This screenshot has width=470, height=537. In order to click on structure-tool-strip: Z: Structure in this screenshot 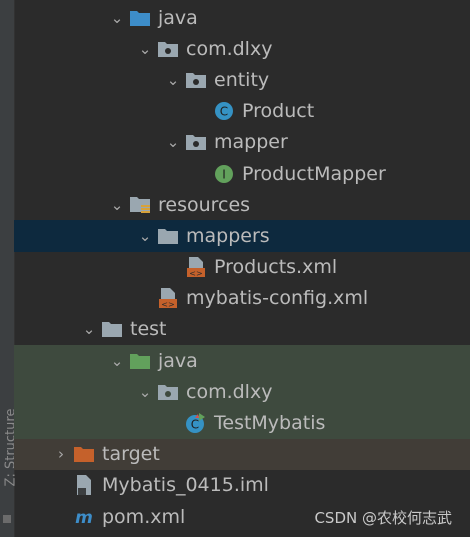, I will do `click(9, 268)`.